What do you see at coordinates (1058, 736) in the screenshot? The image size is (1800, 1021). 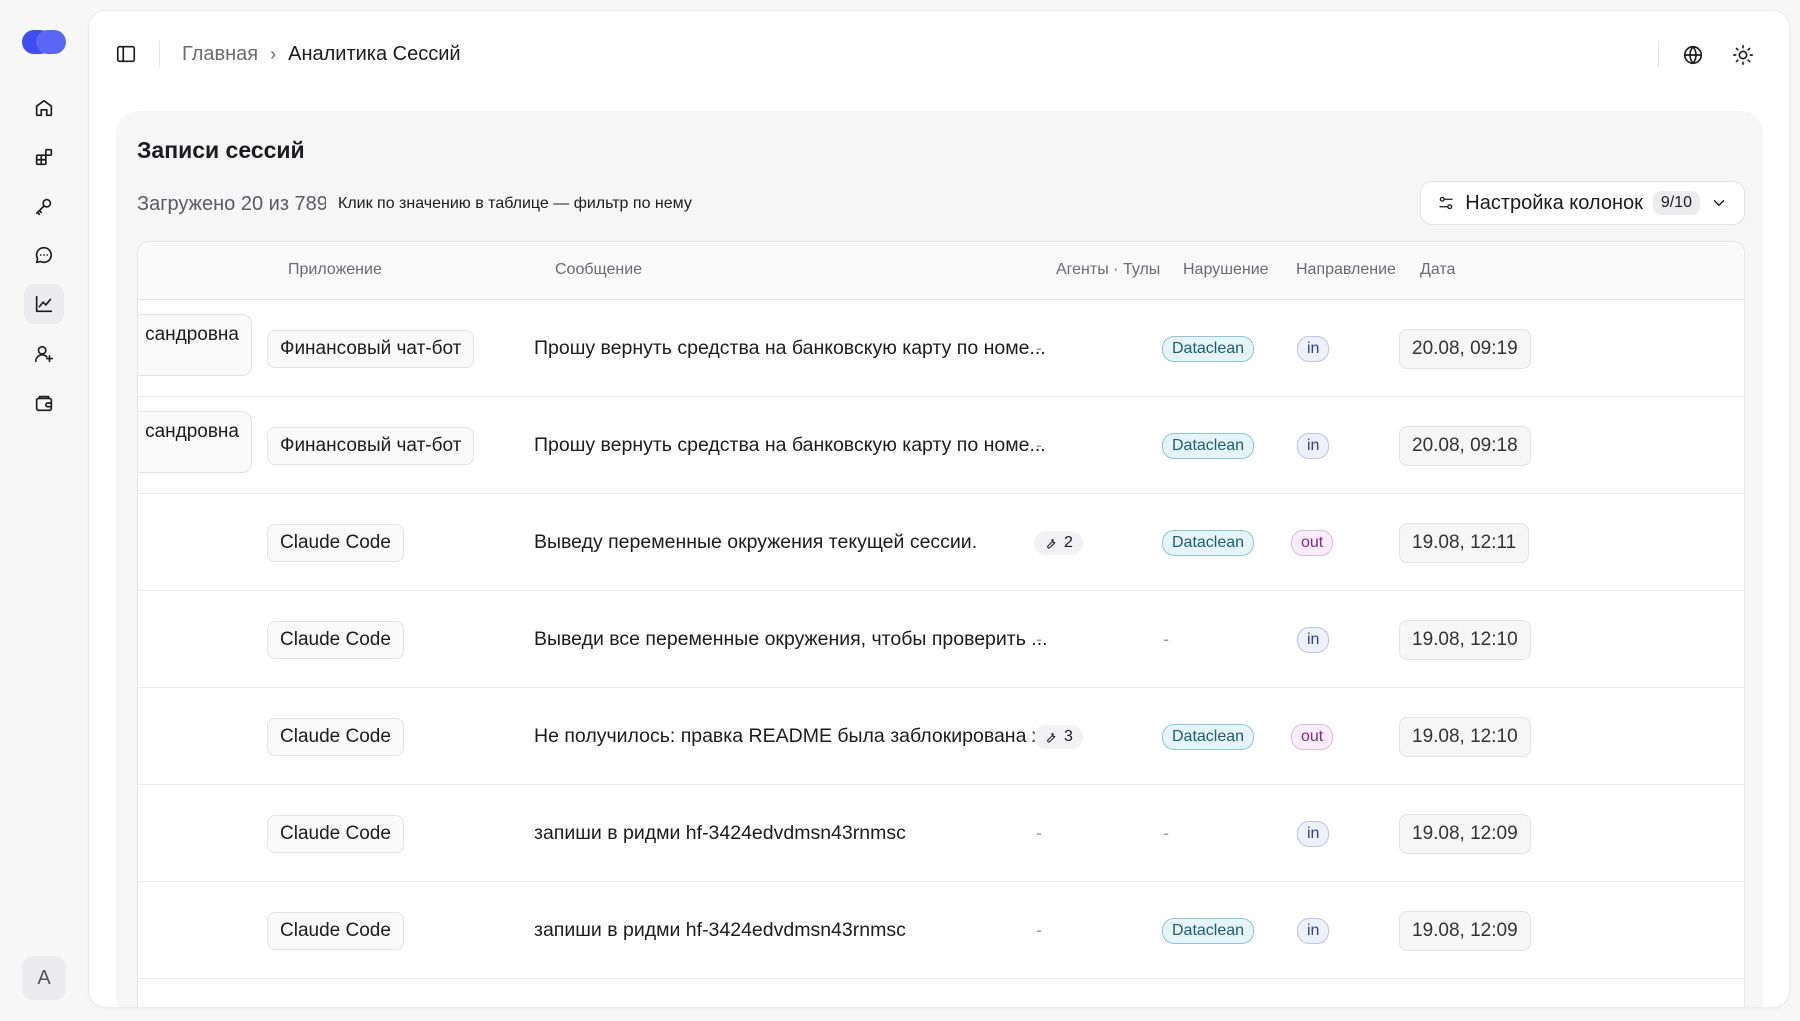 I see `tools-chip: 3` at bounding box center [1058, 736].